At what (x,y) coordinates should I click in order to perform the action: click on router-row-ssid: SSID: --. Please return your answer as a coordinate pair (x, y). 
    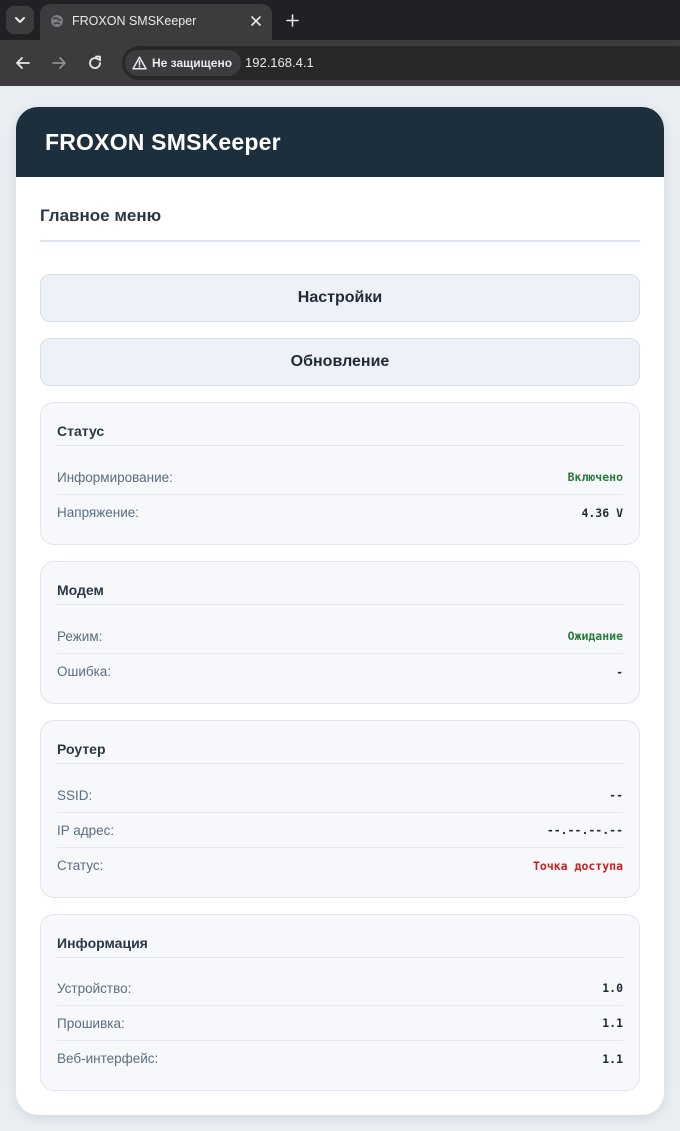
    Looking at the image, I should click on (340, 795).